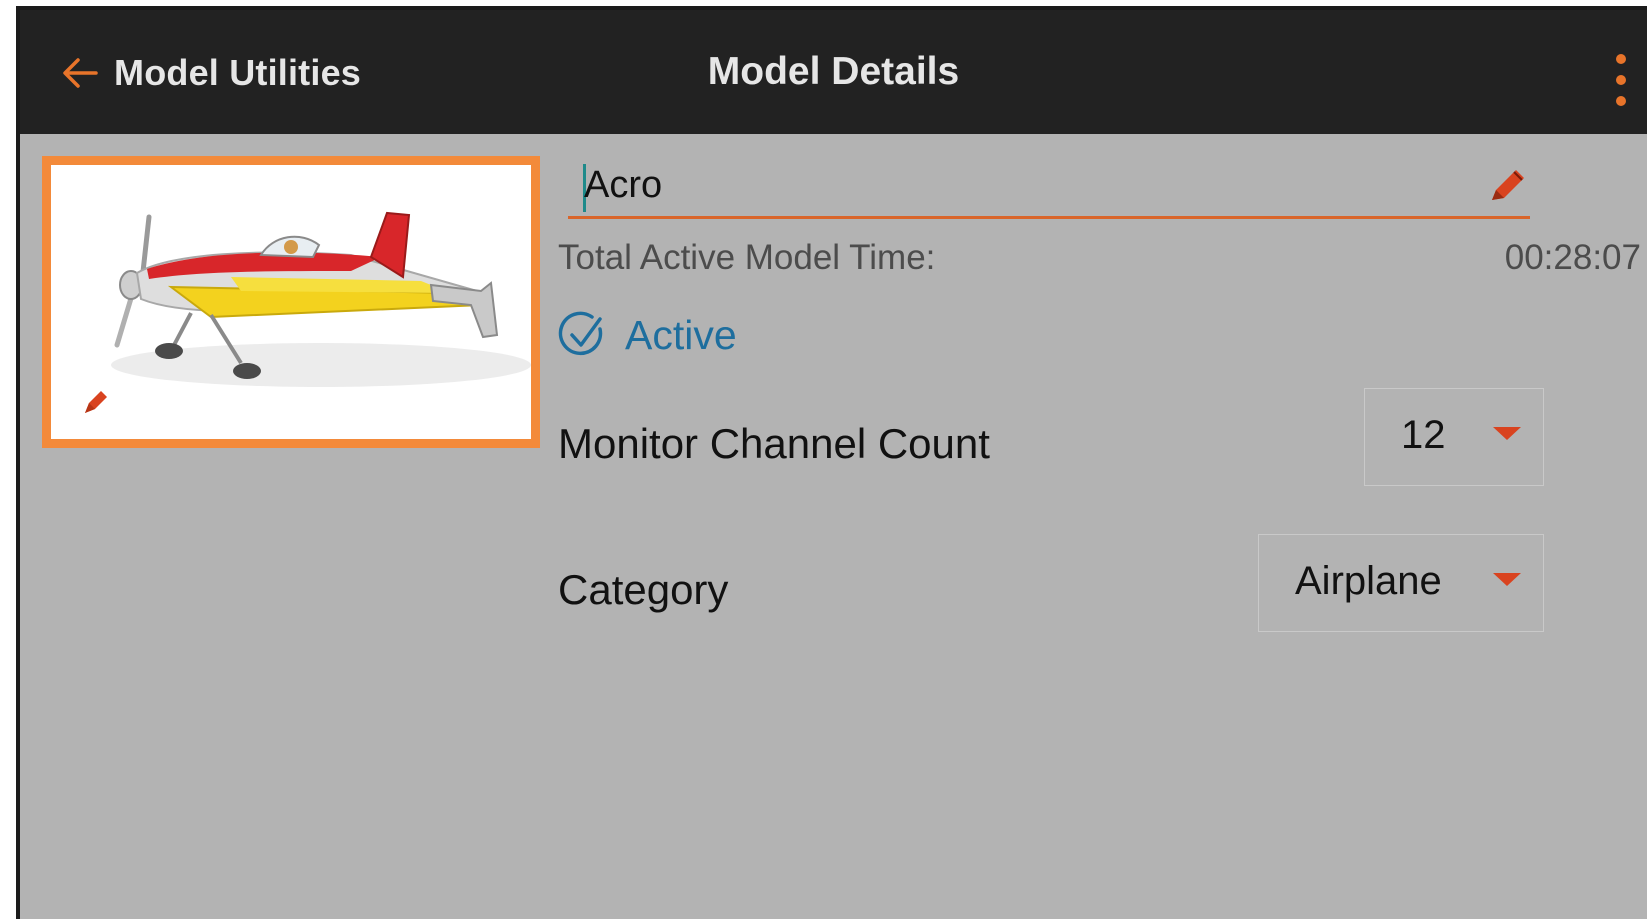 The image size is (1647, 919). Describe the element at coordinates (321, 299) in the screenshot. I see `airplane-image` at that location.